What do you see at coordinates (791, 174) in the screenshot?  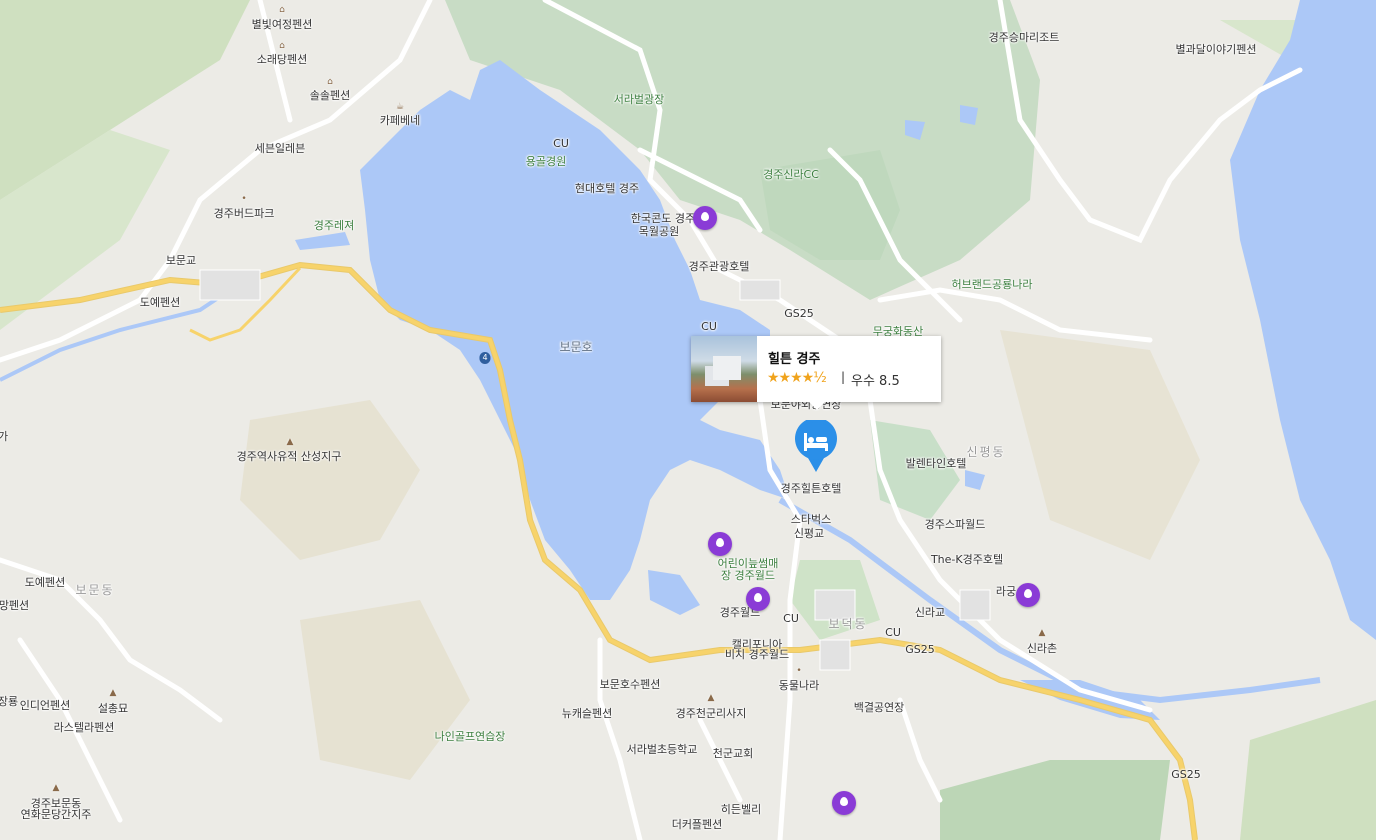 I see `label-silla-cc: 경주신라CC` at bounding box center [791, 174].